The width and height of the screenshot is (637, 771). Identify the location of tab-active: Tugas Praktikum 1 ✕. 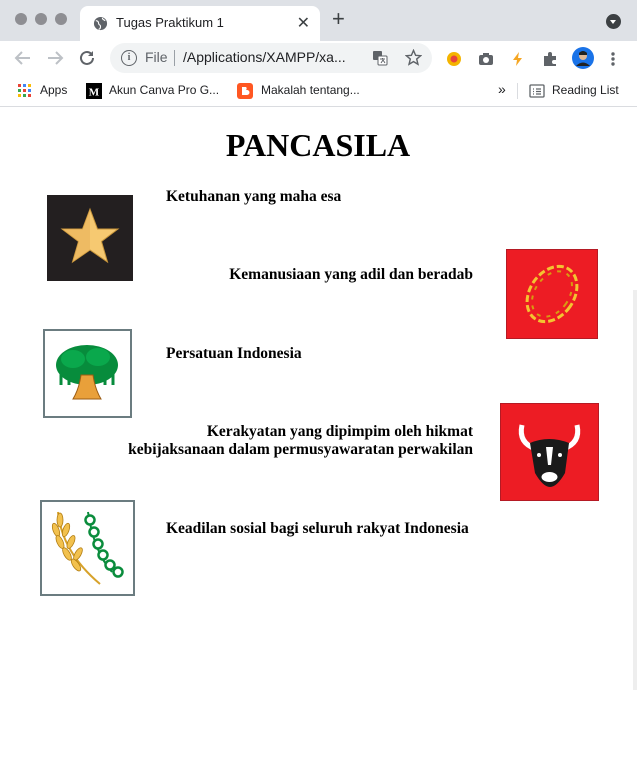
(200, 23).